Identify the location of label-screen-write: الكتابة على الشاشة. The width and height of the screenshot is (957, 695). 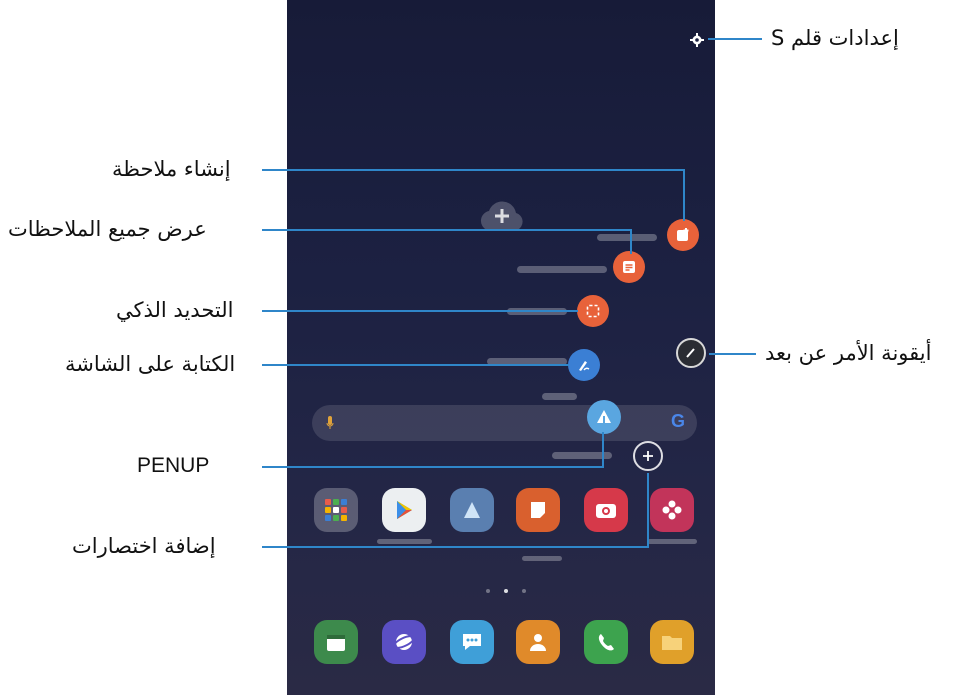
(150, 364).